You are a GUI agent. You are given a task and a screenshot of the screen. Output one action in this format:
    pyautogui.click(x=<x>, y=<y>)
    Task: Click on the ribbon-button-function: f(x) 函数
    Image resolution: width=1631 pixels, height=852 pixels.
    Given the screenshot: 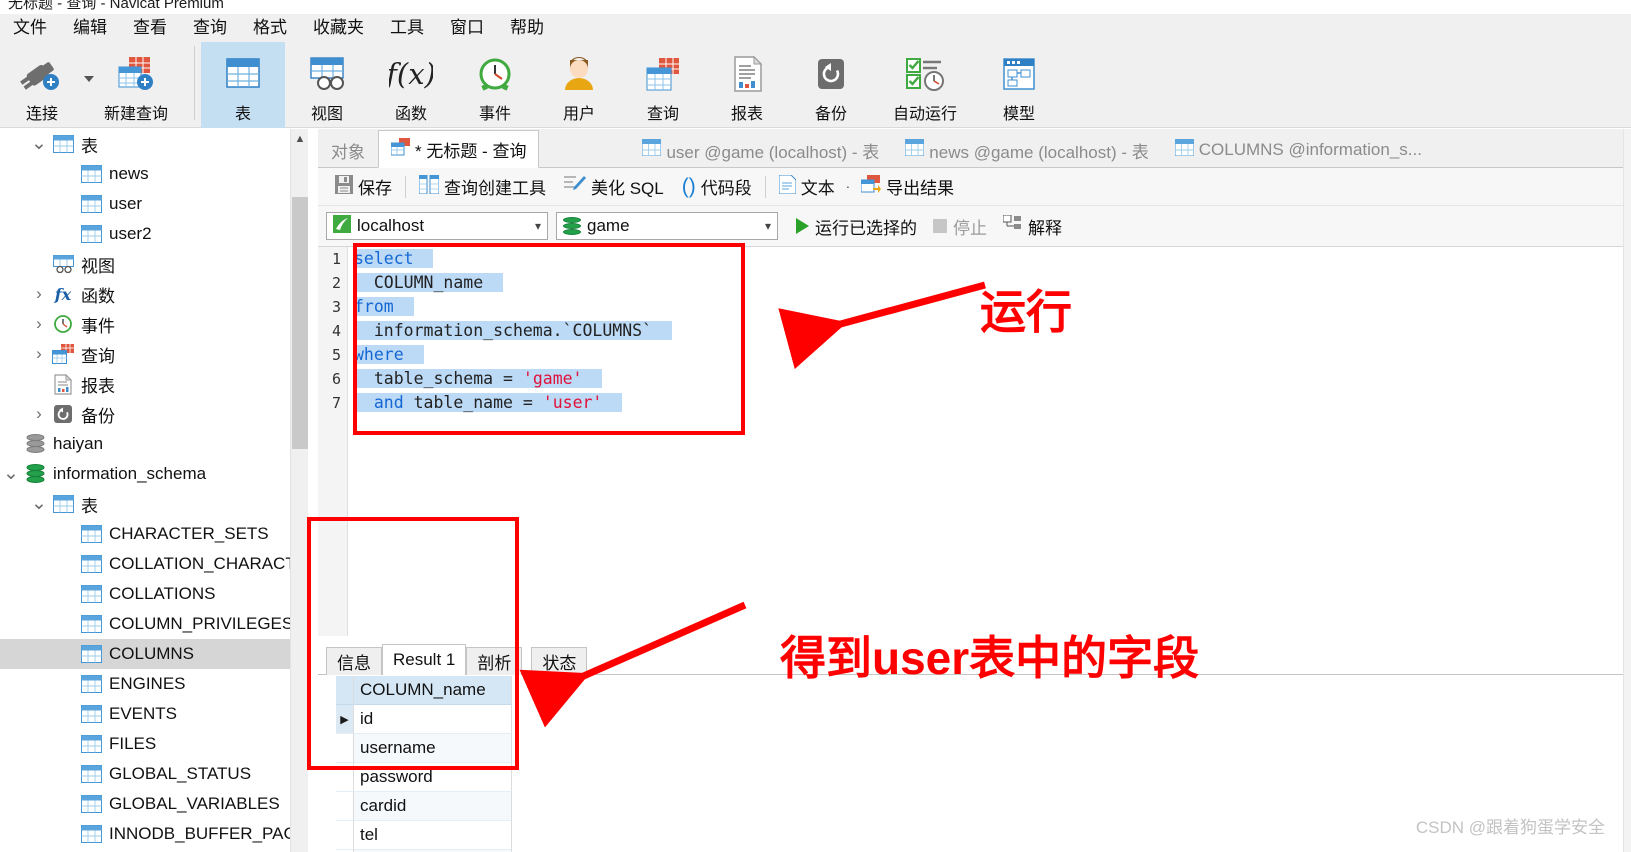 What is the action you would take?
    pyautogui.click(x=411, y=85)
    